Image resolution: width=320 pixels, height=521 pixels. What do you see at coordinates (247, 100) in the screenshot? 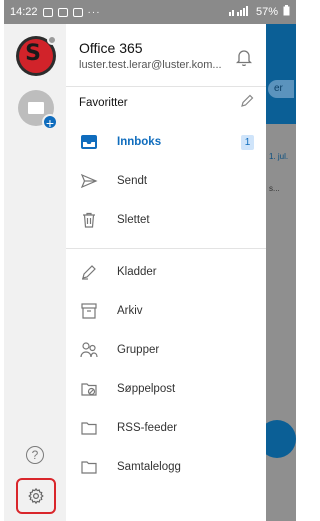
I see `pencil-icon` at bounding box center [247, 100].